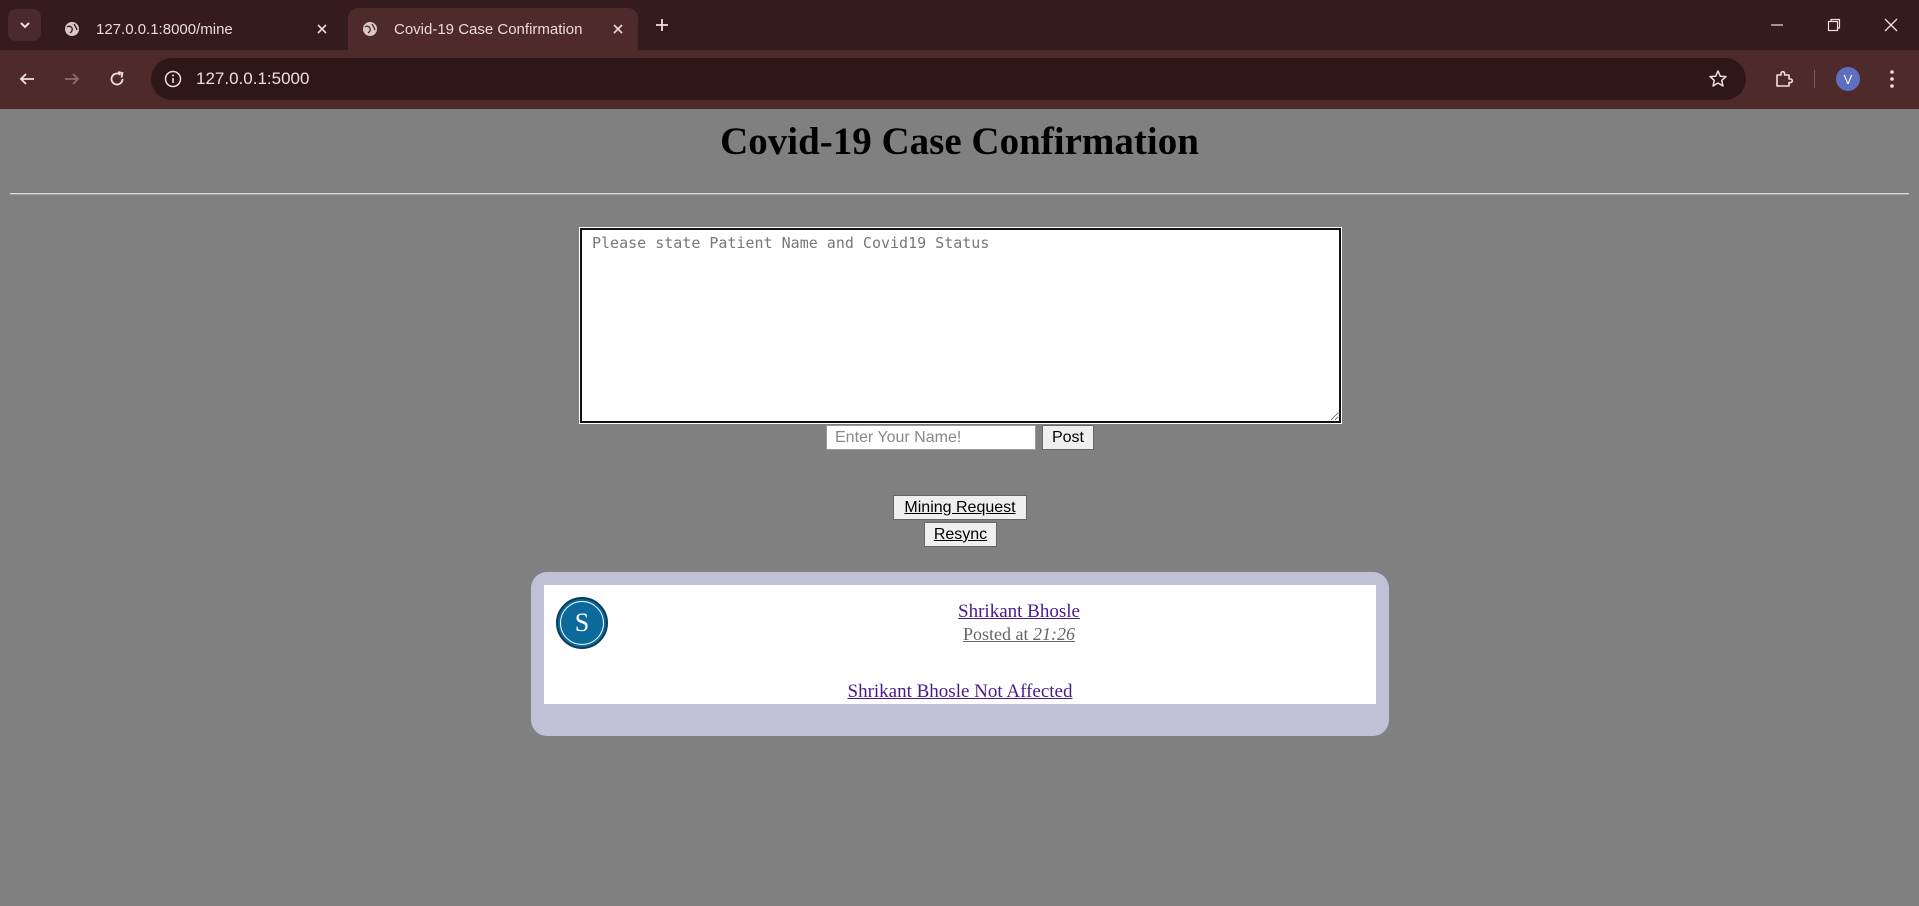 The image size is (1919, 906). I want to click on tab-search-button, so click(24, 25).